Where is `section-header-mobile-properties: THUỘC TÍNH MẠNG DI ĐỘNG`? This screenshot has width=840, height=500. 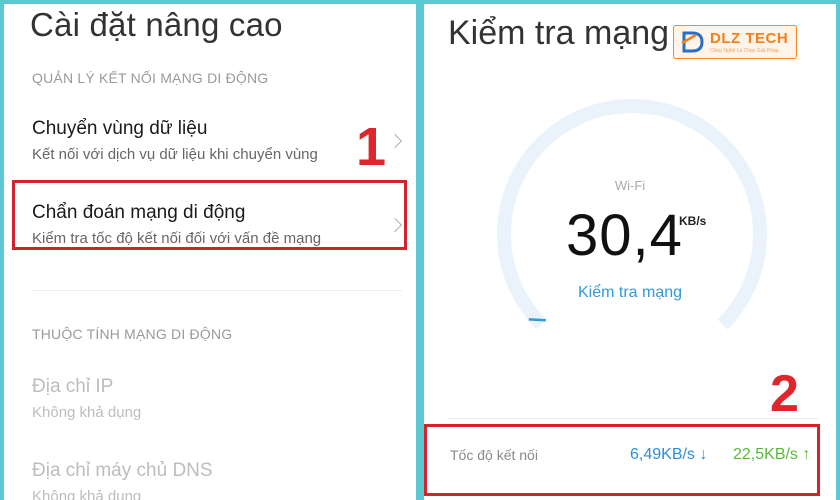
section-header-mobile-properties: THUỘC TÍNH MẠNG DI ĐỘNG is located at coordinates (132, 334).